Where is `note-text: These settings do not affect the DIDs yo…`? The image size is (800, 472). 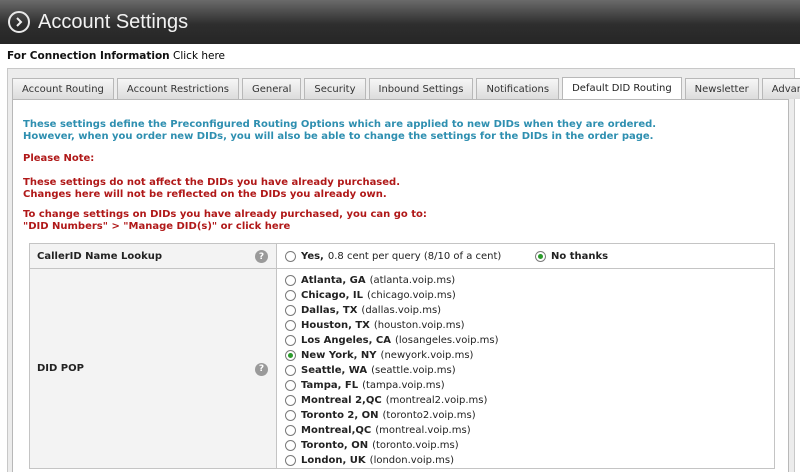
note-text: These settings do not affect the DIDs yo… is located at coordinates (211, 189).